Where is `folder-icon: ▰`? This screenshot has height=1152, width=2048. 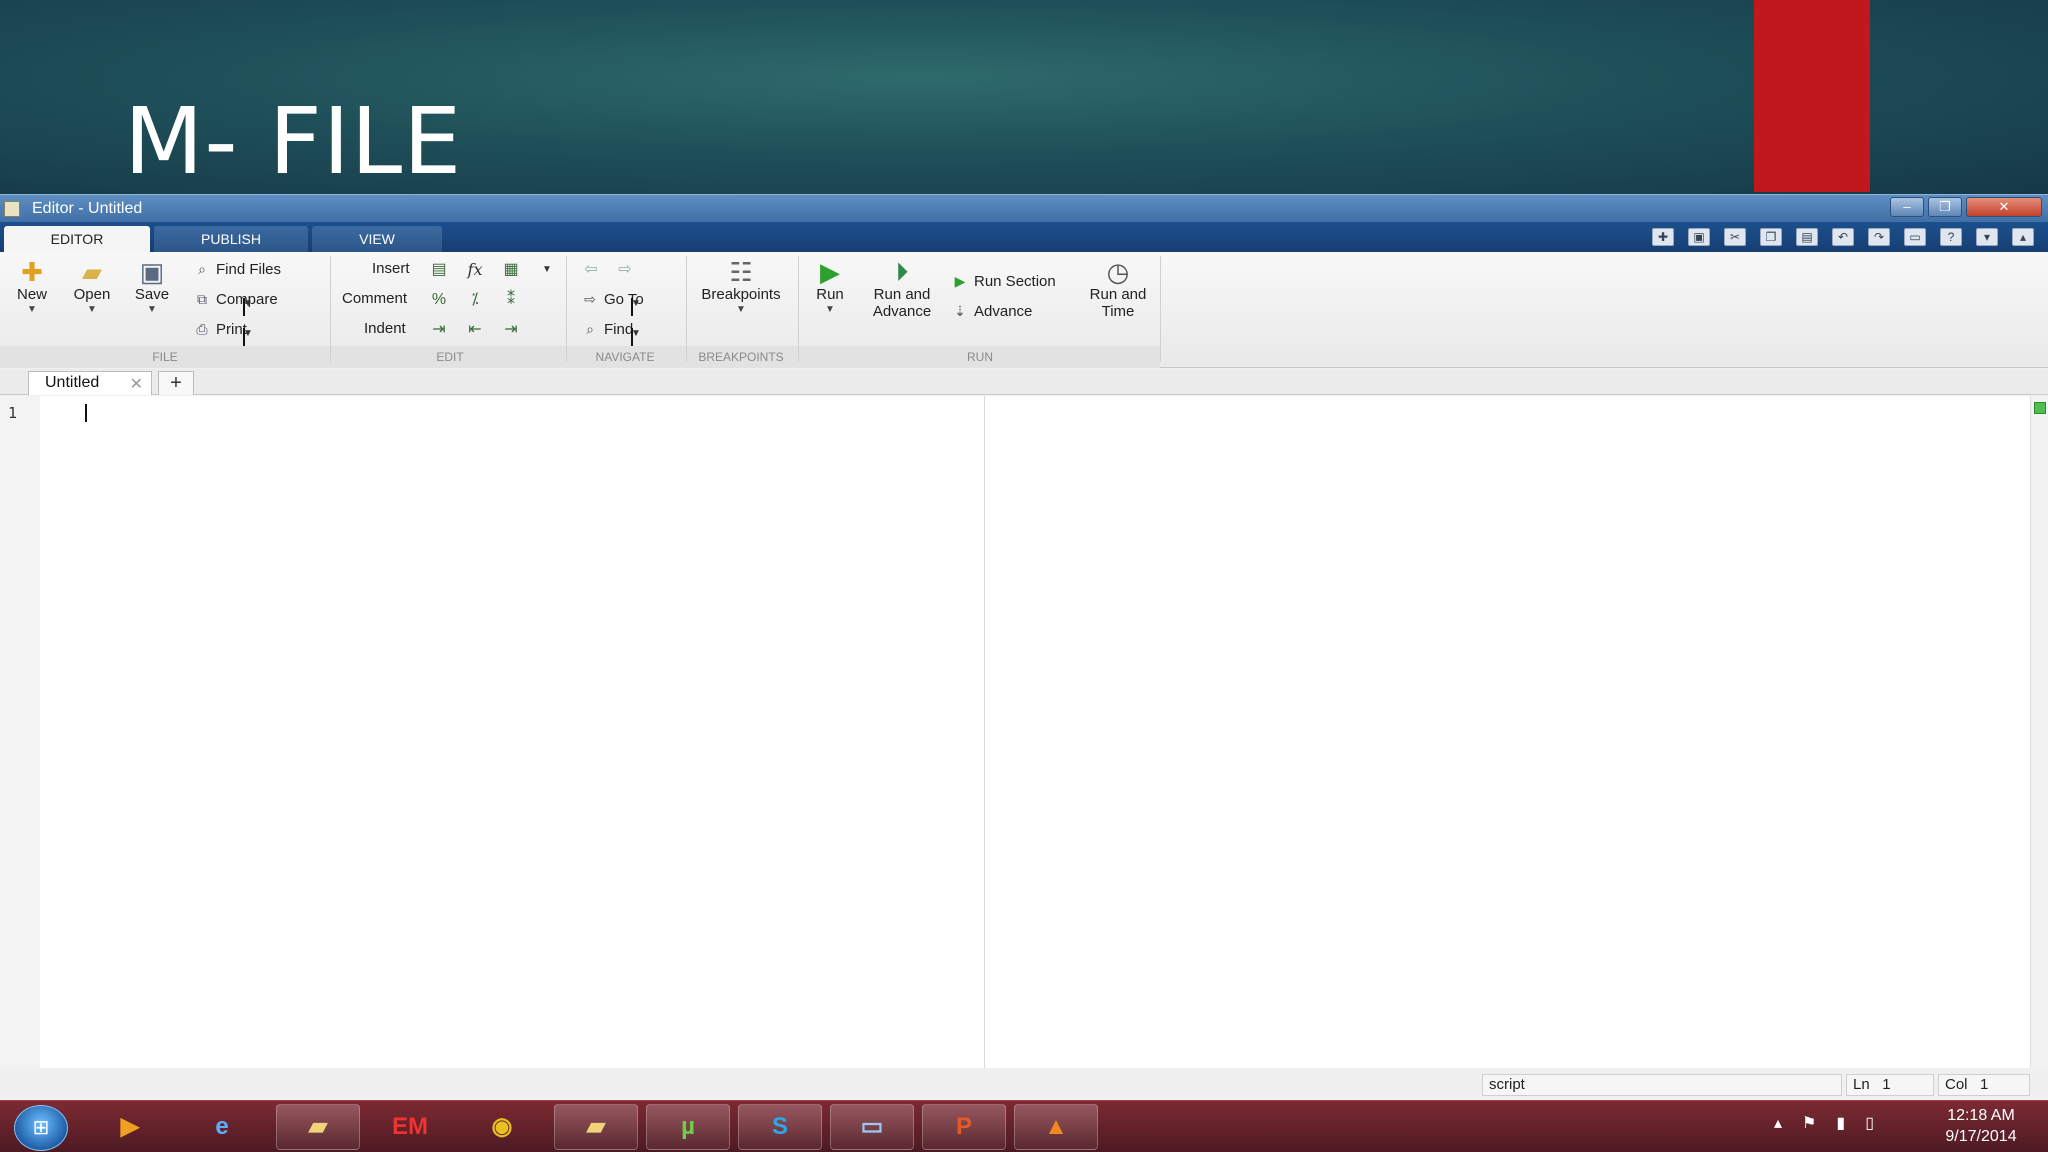 folder-icon: ▰ is located at coordinates (596, 1127).